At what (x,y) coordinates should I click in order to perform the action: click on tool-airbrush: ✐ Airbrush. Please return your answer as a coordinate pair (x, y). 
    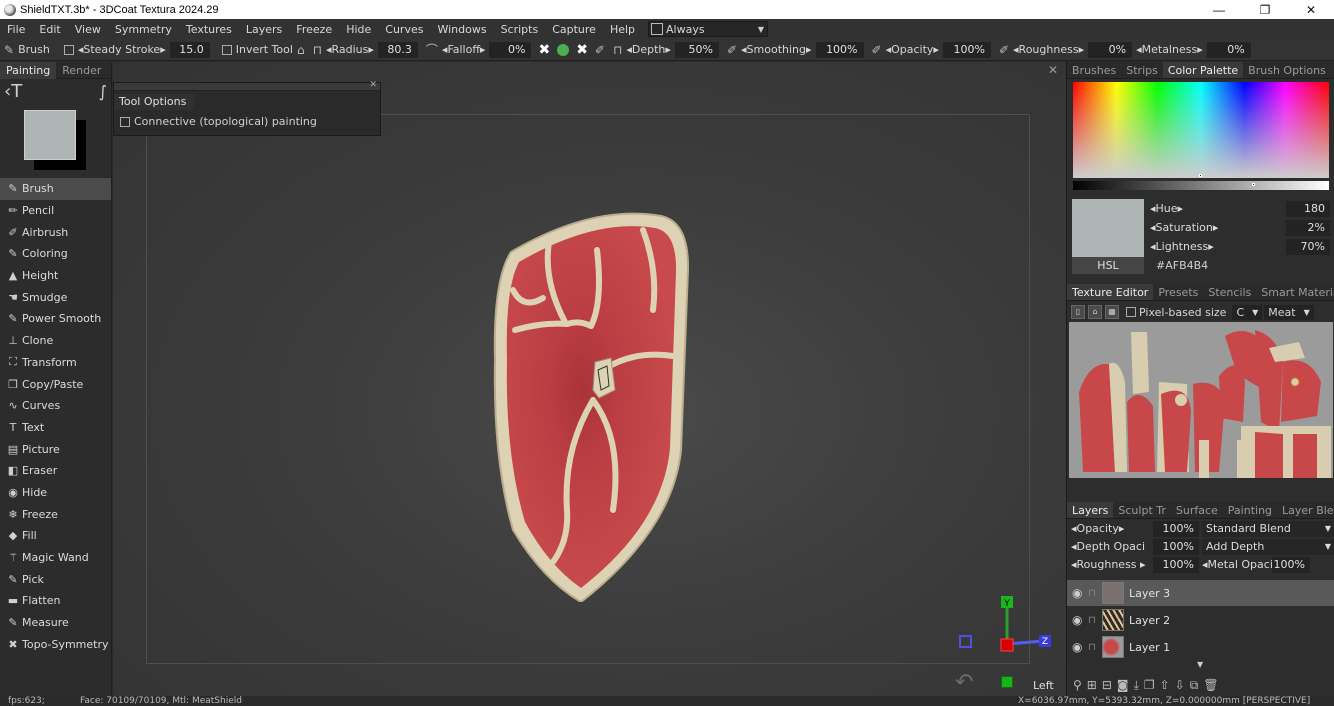
    Looking at the image, I should click on (55, 232).